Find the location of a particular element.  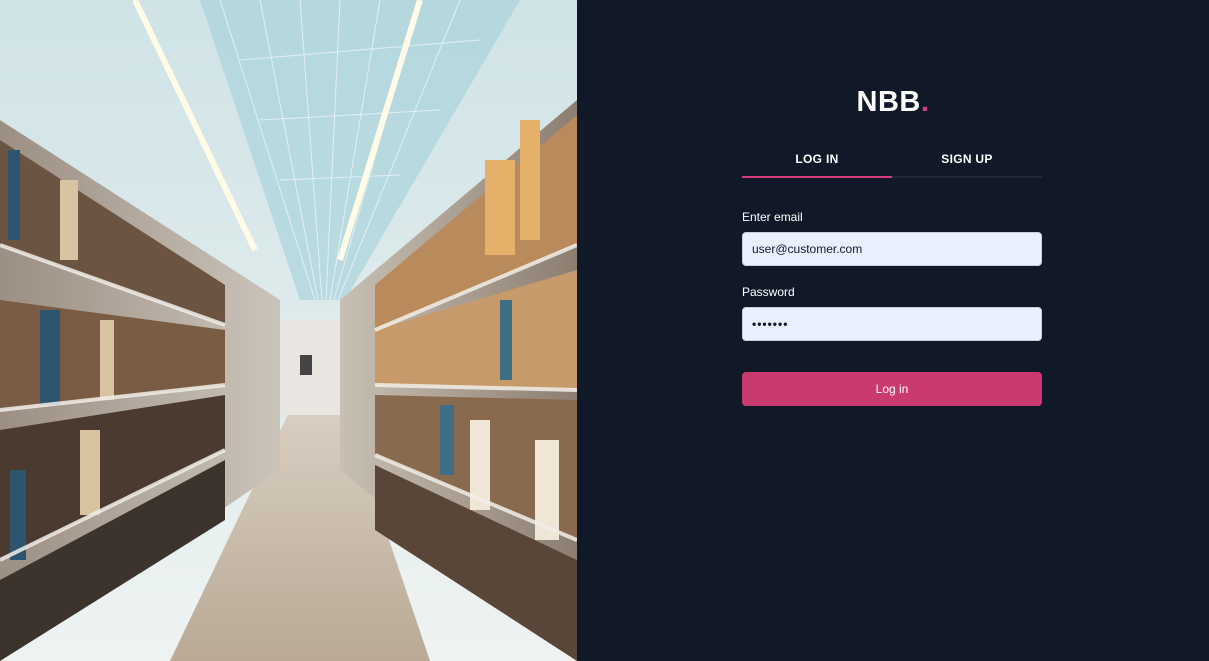

tab-sign-up: SIGN UP is located at coordinates (967, 161).